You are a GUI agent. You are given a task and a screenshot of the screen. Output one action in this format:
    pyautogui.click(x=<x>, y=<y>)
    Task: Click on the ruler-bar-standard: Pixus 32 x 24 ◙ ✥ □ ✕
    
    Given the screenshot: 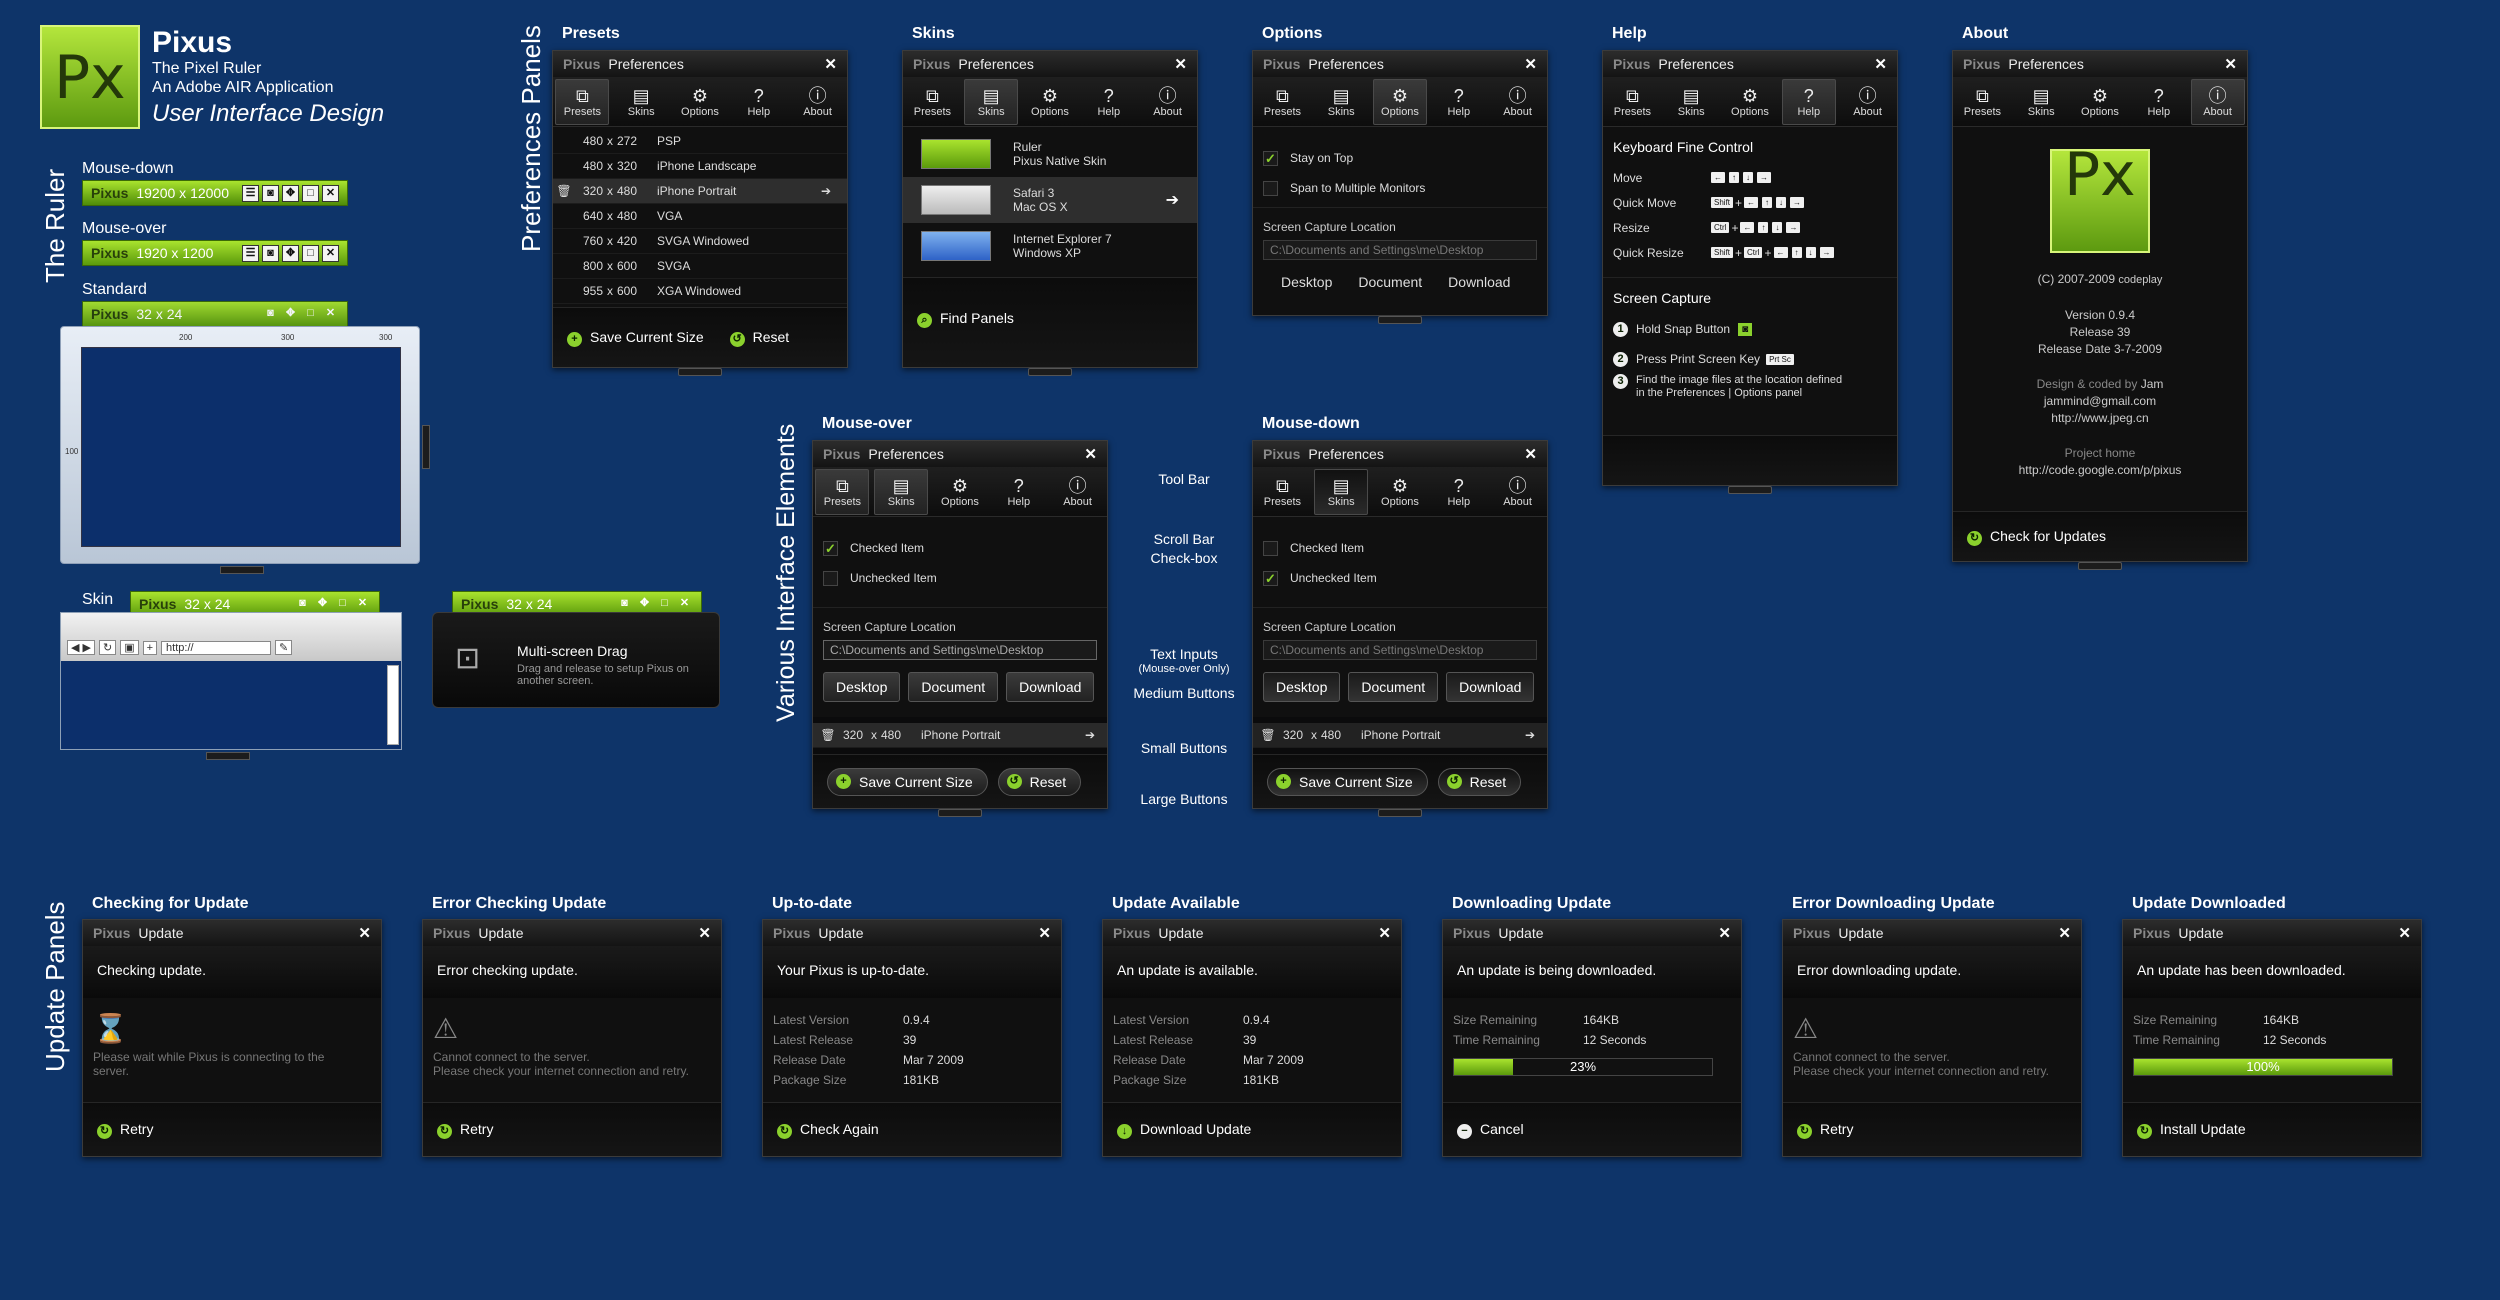 What is the action you would take?
    pyautogui.click(x=215, y=314)
    